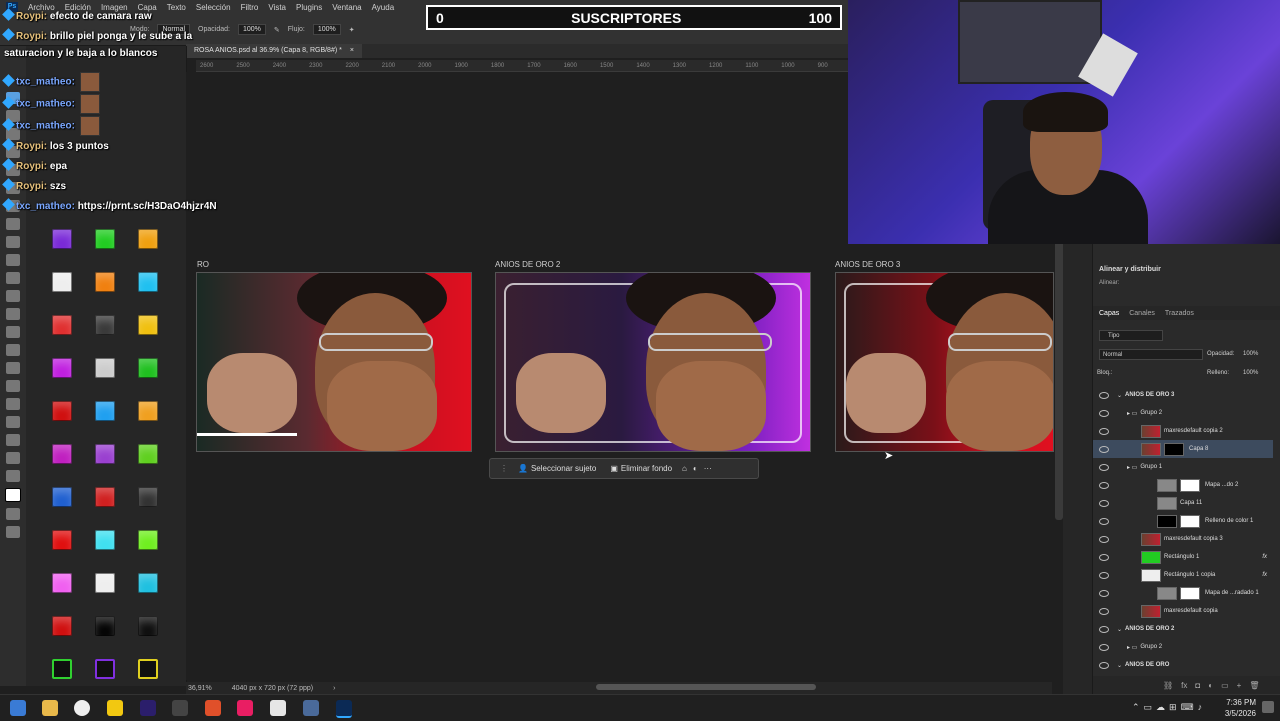 The height and width of the screenshot is (721, 1280). I want to click on layer-name: maxresdefault copia, so click(1191, 611).